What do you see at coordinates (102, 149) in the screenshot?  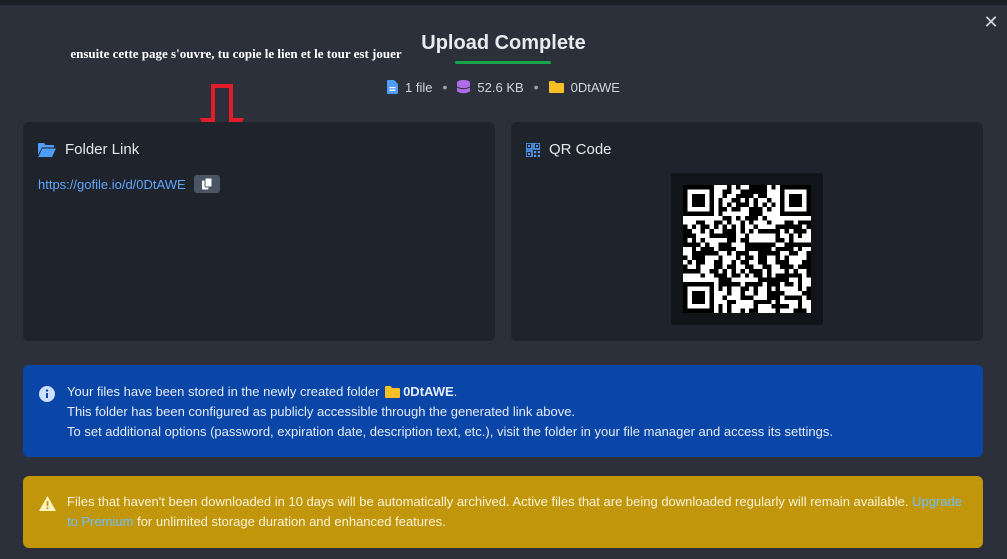 I see `folder-link-title: Folder Link` at bounding box center [102, 149].